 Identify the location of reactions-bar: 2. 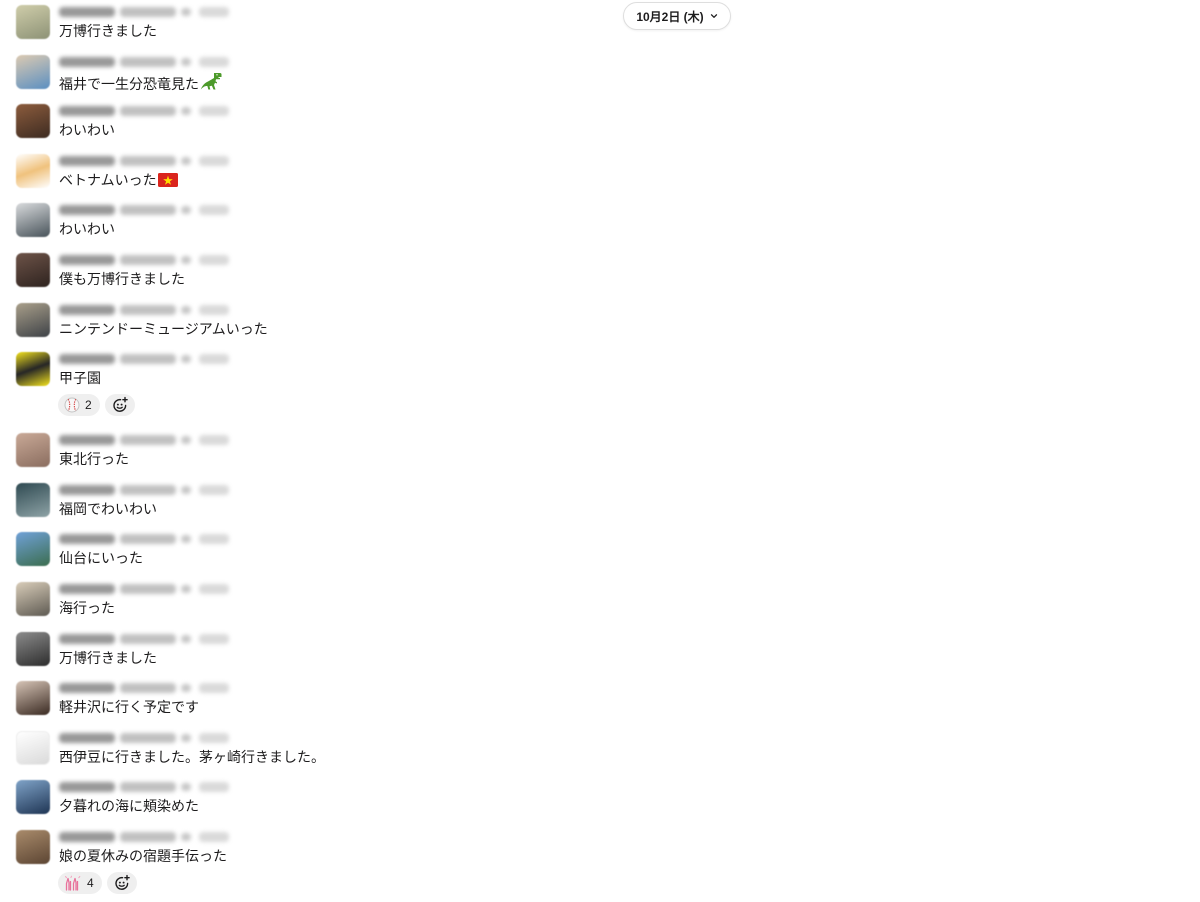
(96, 405).